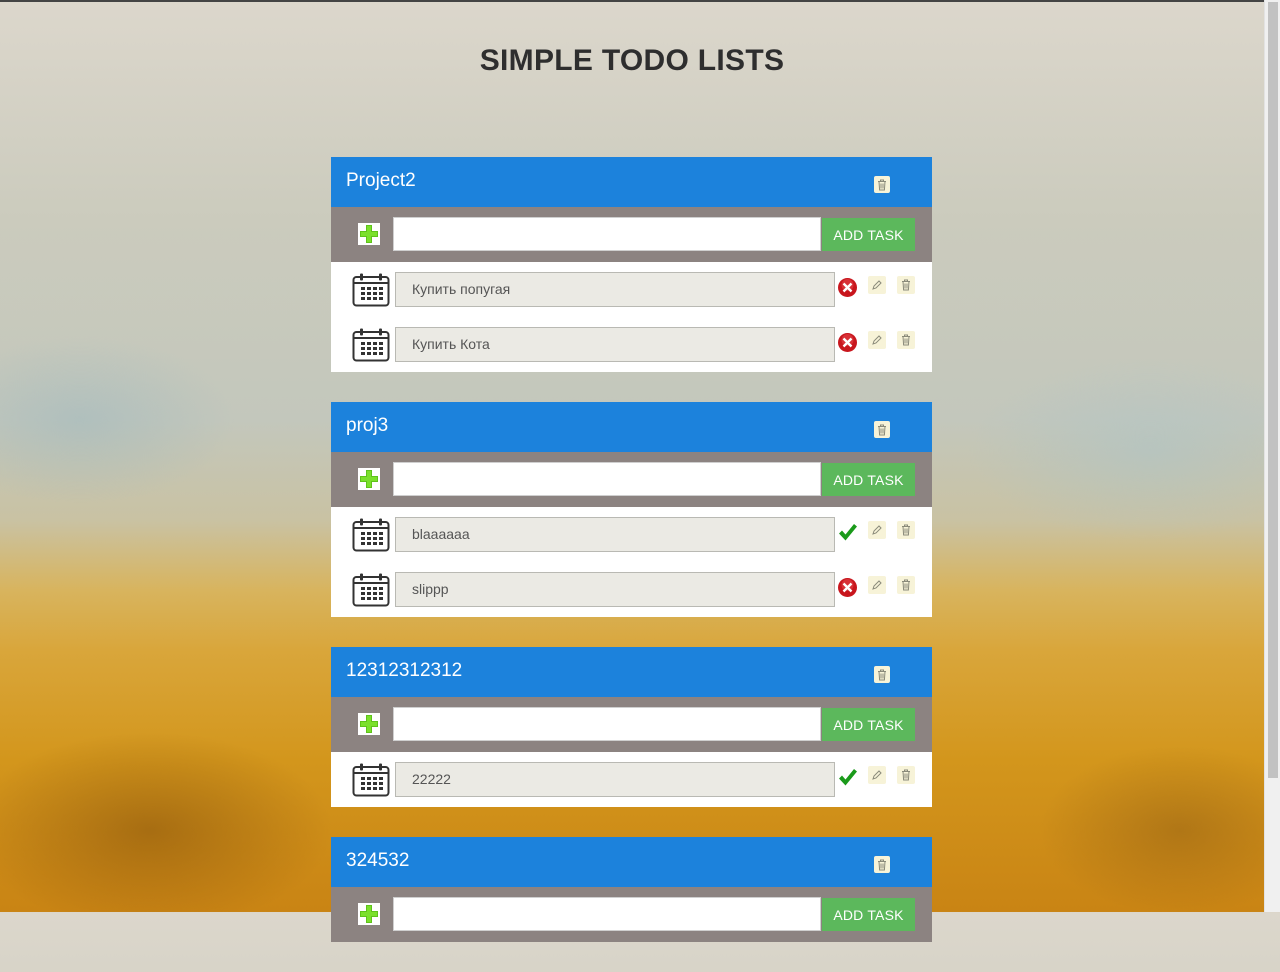 This screenshot has height=972, width=1280. What do you see at coordinates (615, 344) in the screenshot?
I see `task-text: Купить Кота` at bounding box center [615, 344].